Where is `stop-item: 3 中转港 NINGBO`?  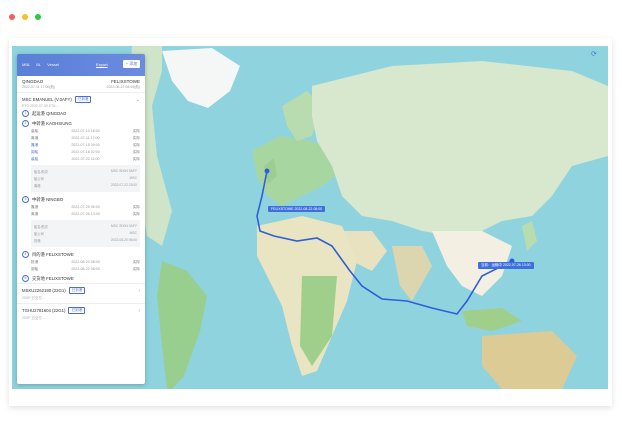
stop-item: 3 中转港 NINGBO is located at coordinates (81, 199).